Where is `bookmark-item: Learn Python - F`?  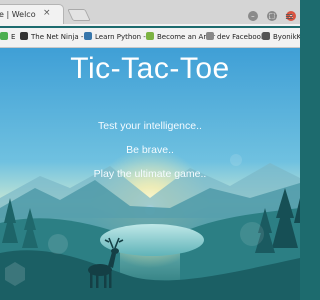 bookmark-item: Learn Python - F is located at coordinates (118, 36).